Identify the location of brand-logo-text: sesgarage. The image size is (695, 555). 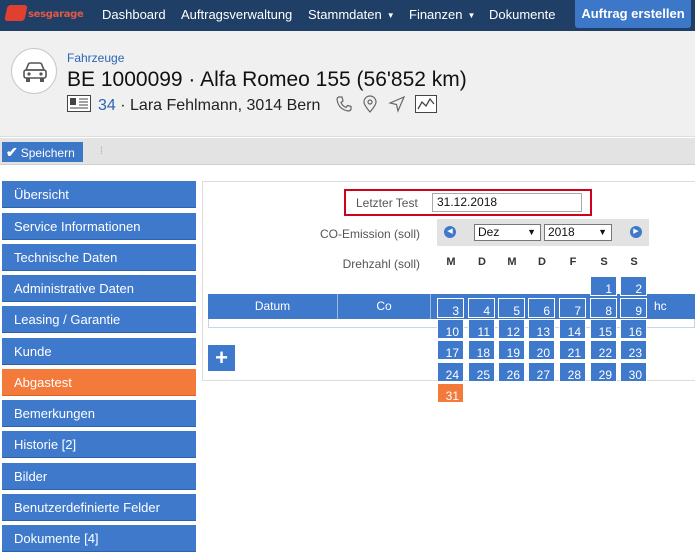
(56, 14).